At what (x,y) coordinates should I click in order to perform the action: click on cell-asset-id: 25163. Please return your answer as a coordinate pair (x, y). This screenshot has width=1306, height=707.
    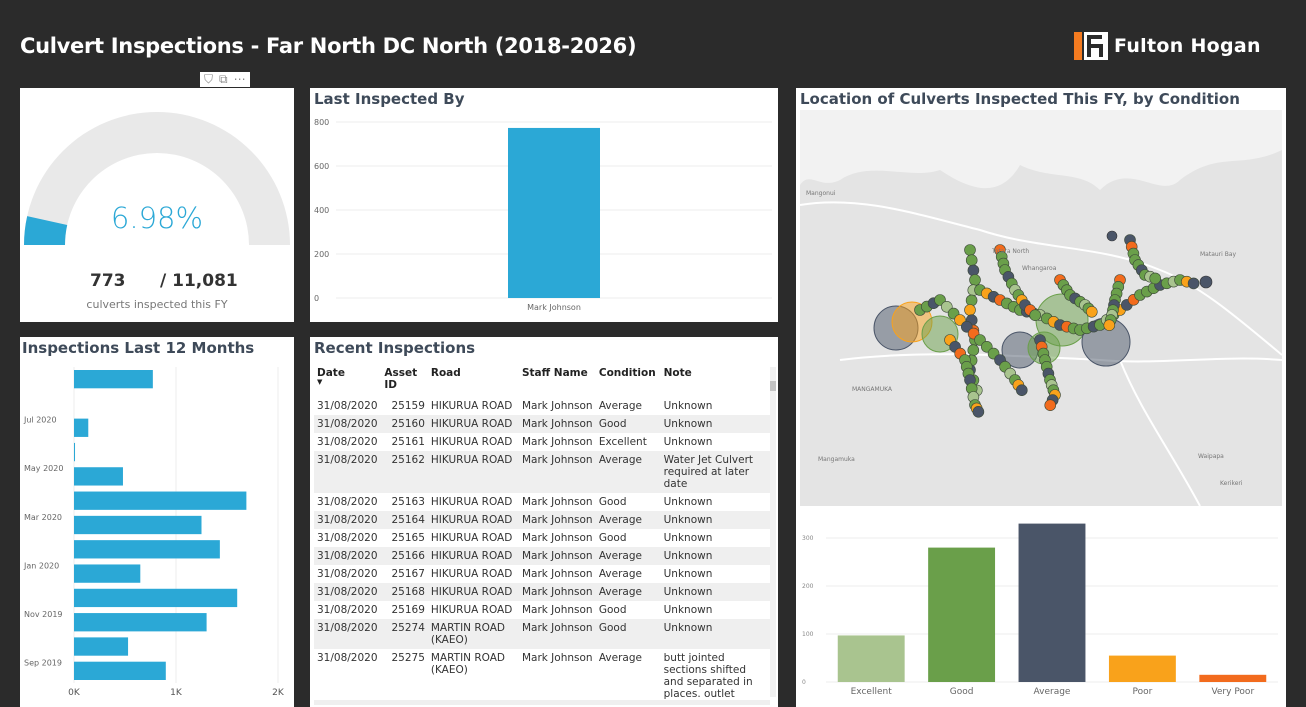
    Looking at the image, I should click on (408, 502).